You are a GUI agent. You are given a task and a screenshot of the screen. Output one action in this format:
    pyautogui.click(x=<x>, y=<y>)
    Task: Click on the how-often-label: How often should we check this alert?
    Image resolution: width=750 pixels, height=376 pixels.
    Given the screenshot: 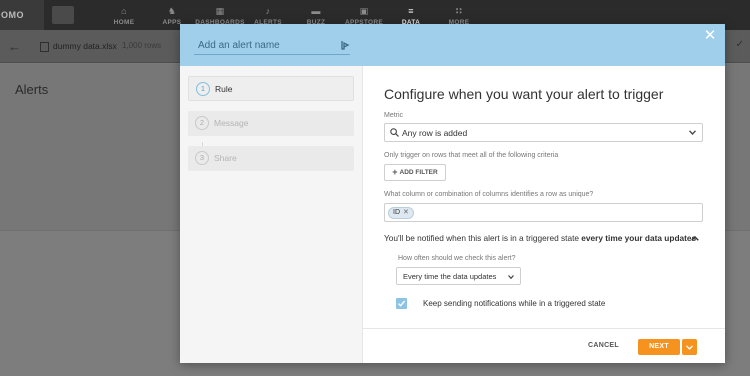 What is the action you would take?
    pyautogui.click(x=457, y=258)
    